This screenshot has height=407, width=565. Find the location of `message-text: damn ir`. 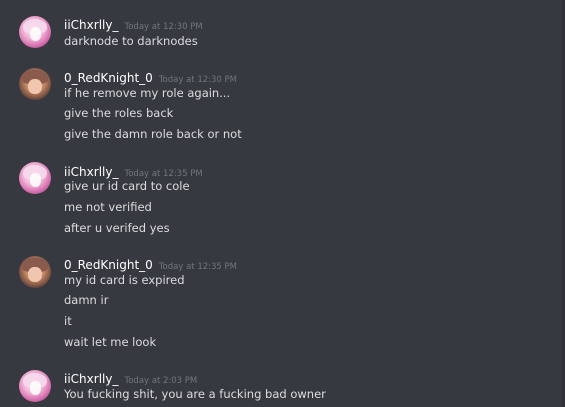

message-text: damn ir is located at coordinates (86, 300).